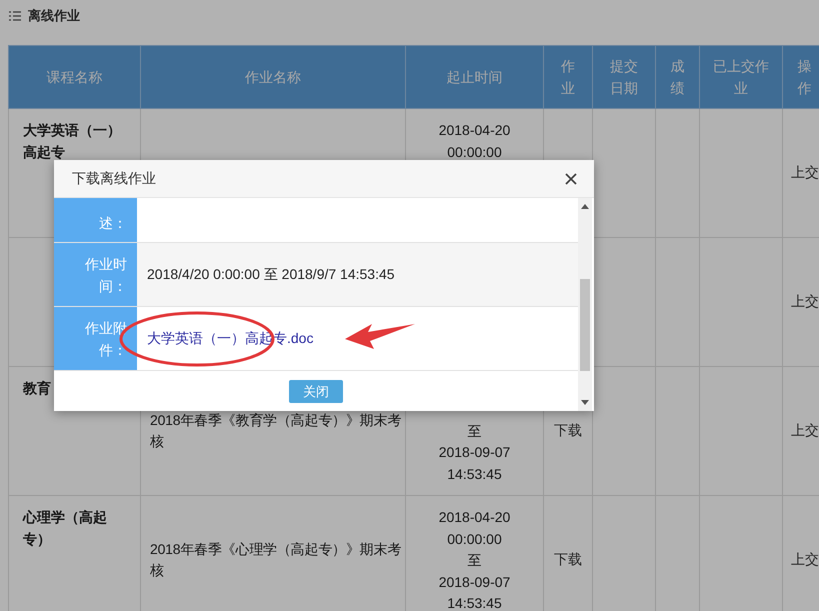  Describe the element at coordinates (276, 559) in the screenshot. I see `assignment-name: 2018年春季《心理学（高起专）》期末考核` at that location.